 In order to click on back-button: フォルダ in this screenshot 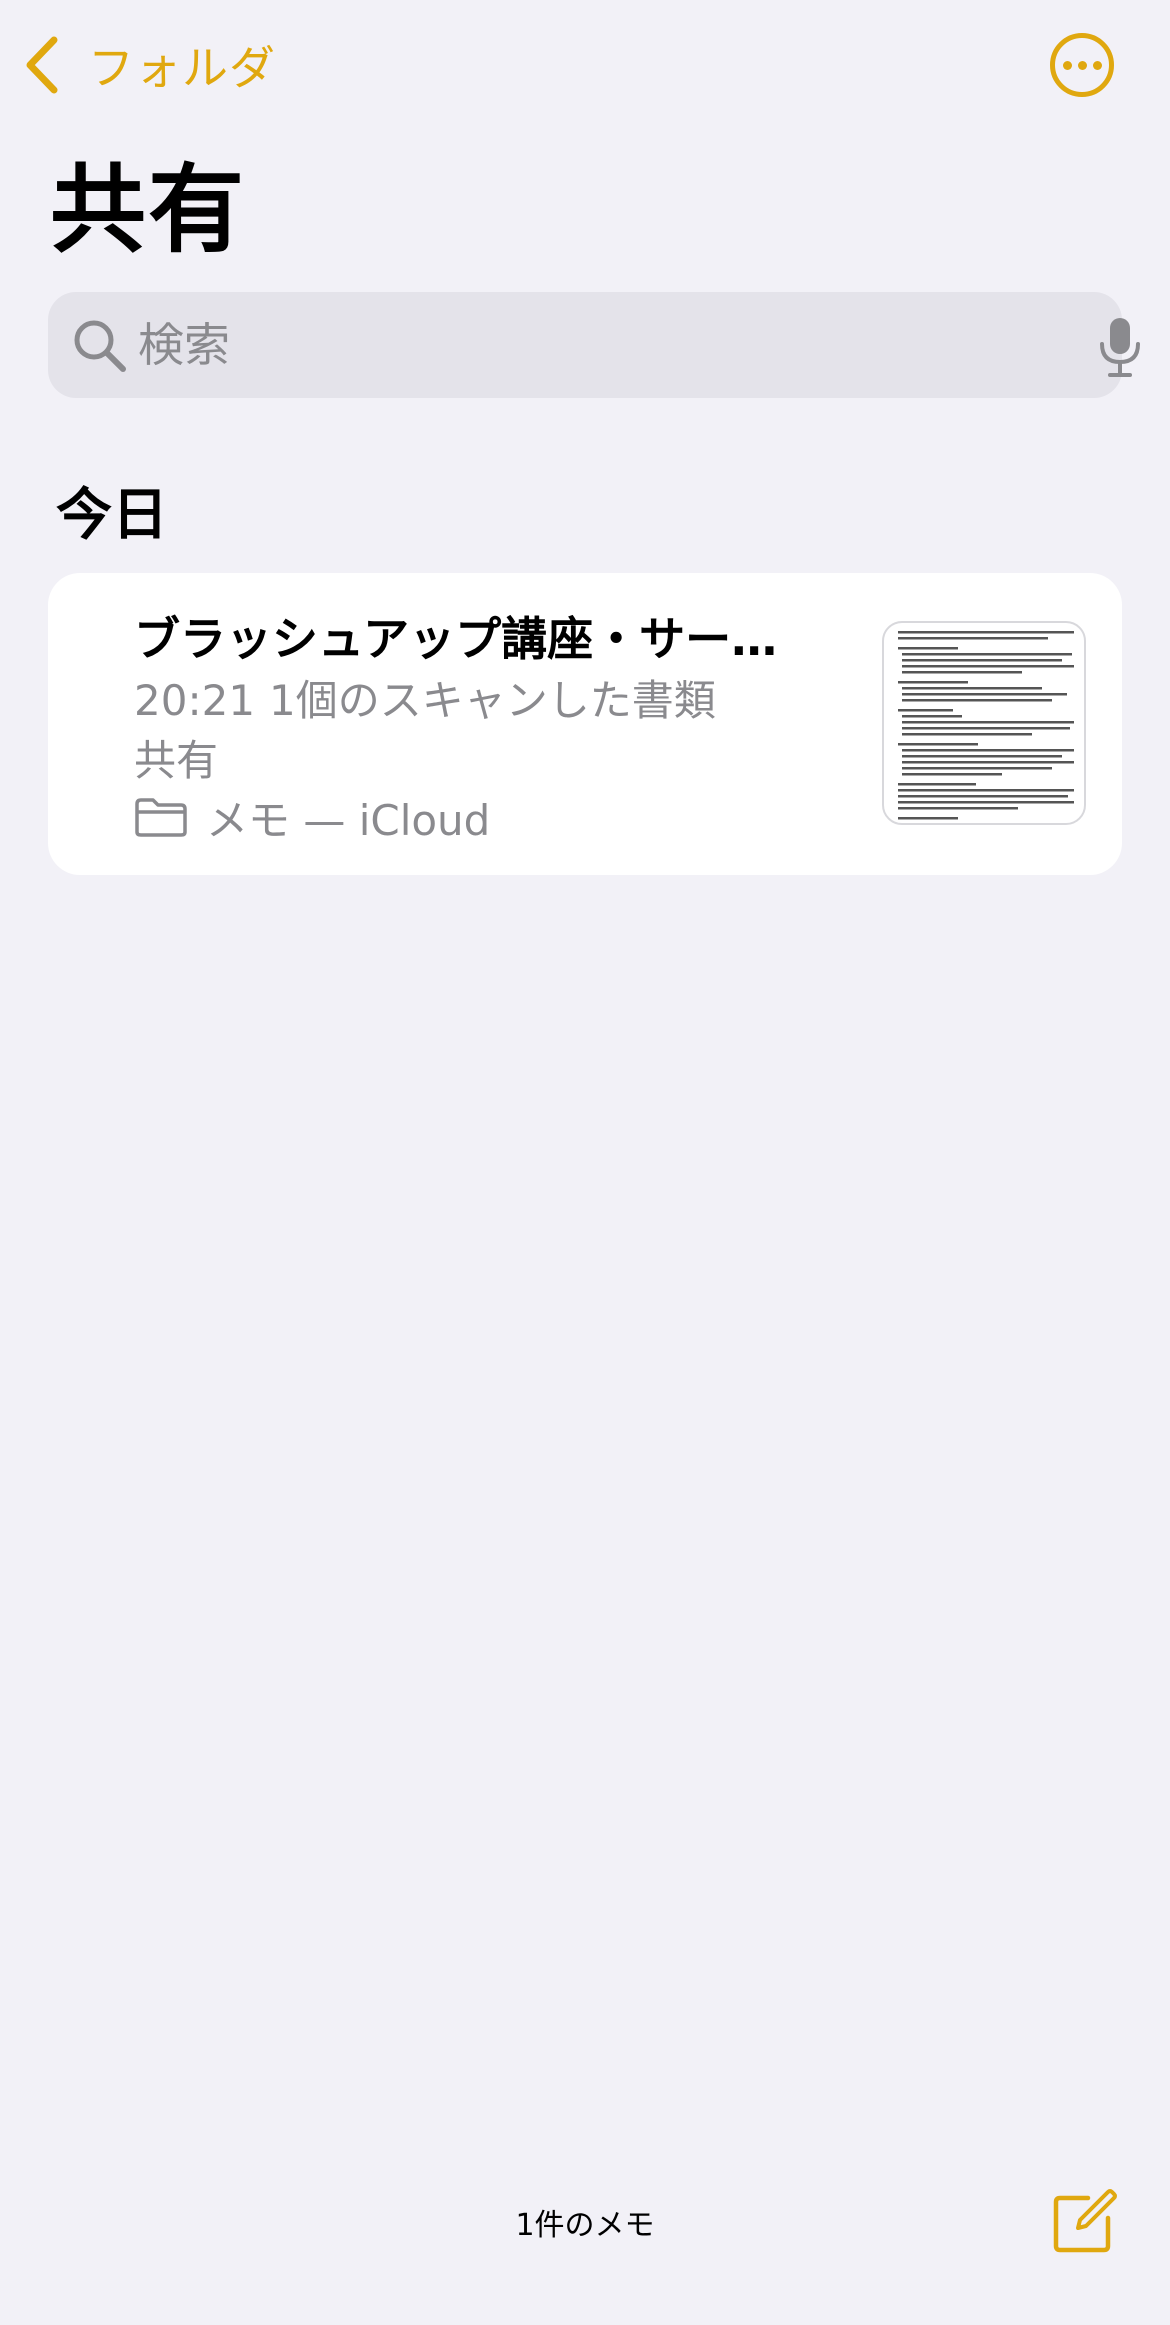, I will do `click(149, 65)`.